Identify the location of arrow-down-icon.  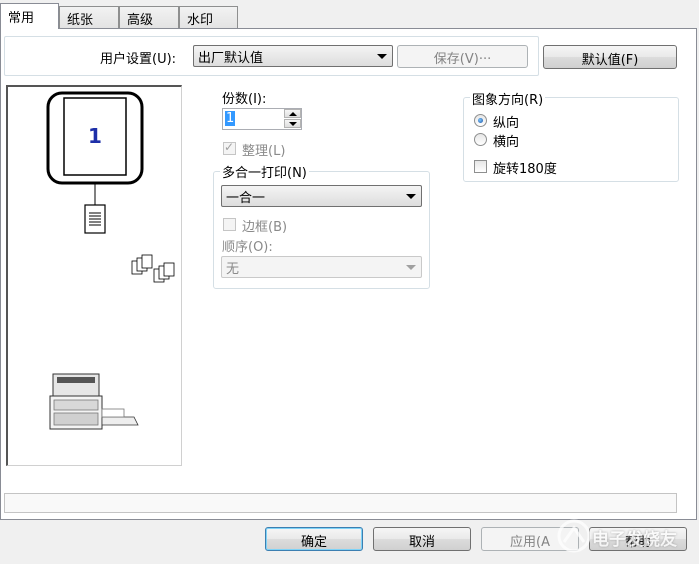
(293, 124).